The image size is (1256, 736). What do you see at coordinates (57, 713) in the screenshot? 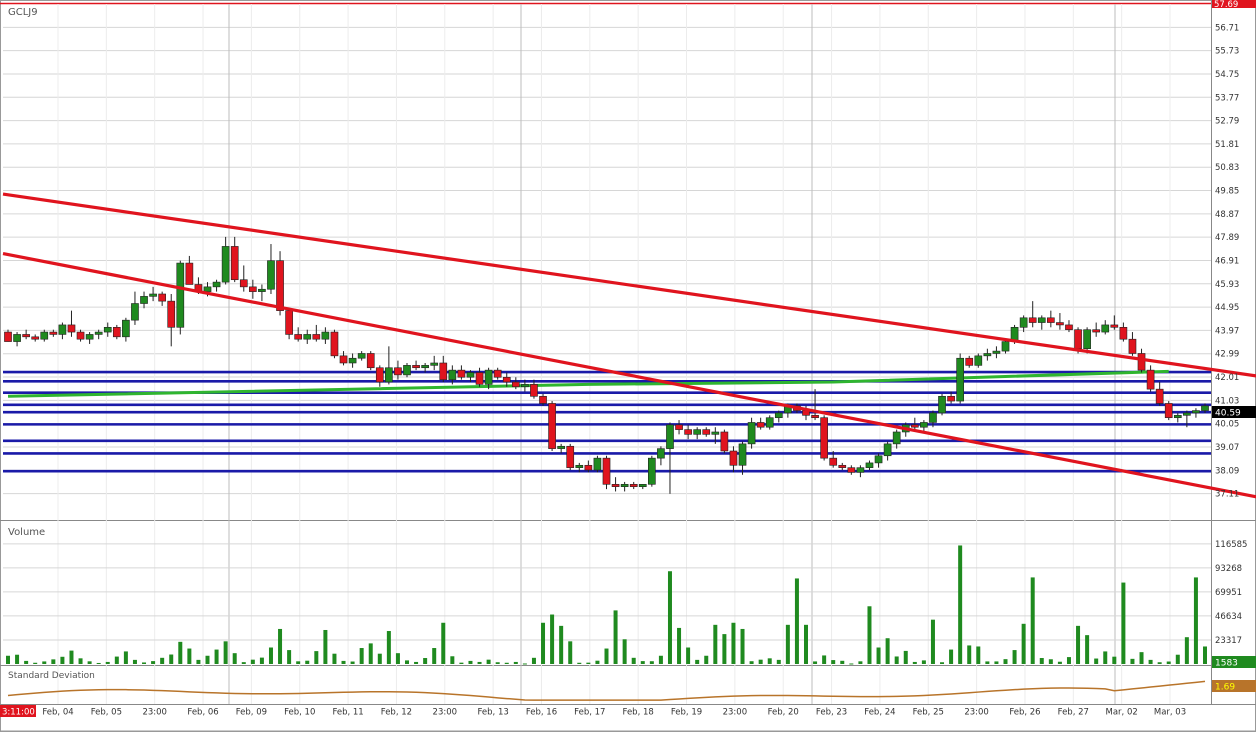
I see `time-tick-label: Feb, 04` at bounding box center [57, 713].